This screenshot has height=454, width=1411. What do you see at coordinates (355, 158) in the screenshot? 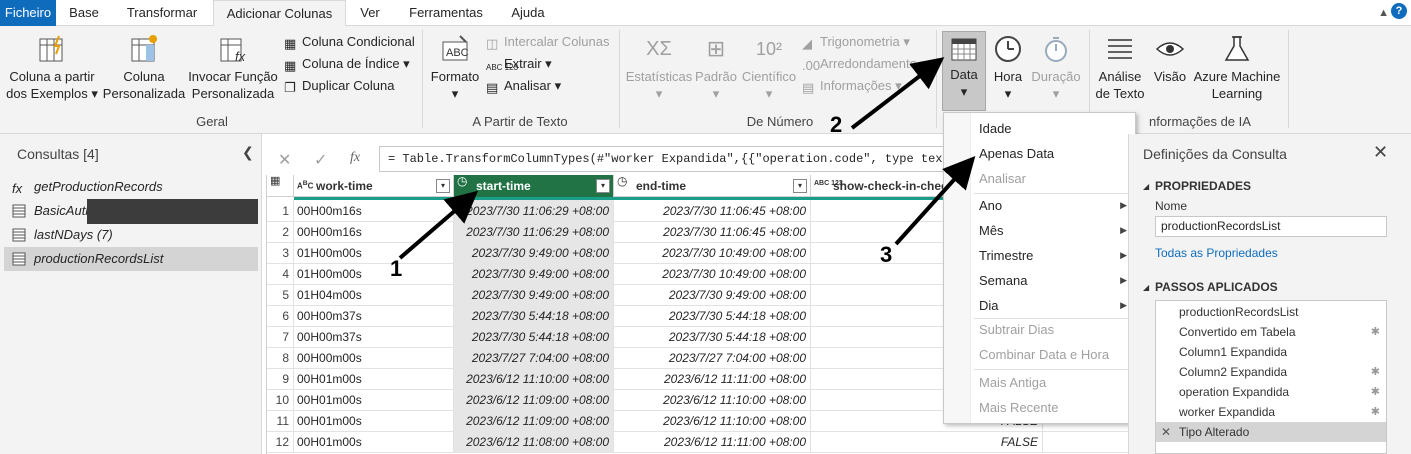
I see `fx-icon: fx` at bounding box center [355, 158].